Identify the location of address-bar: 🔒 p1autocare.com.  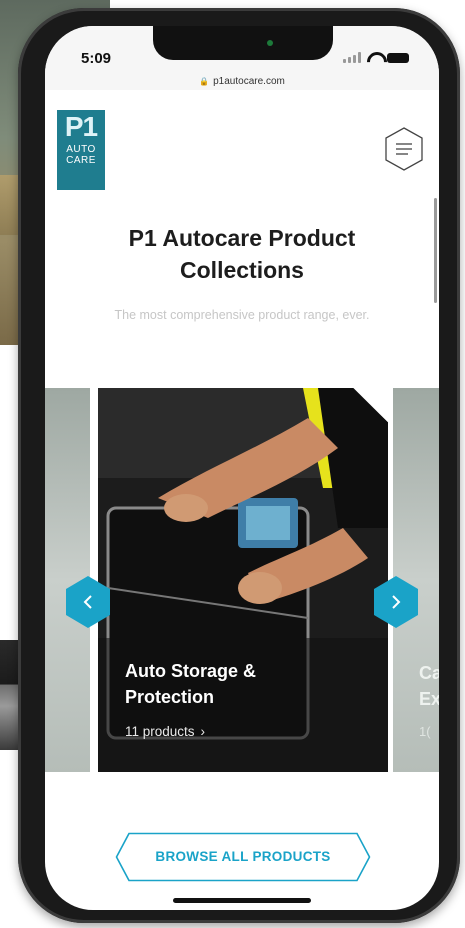
(242, 81).